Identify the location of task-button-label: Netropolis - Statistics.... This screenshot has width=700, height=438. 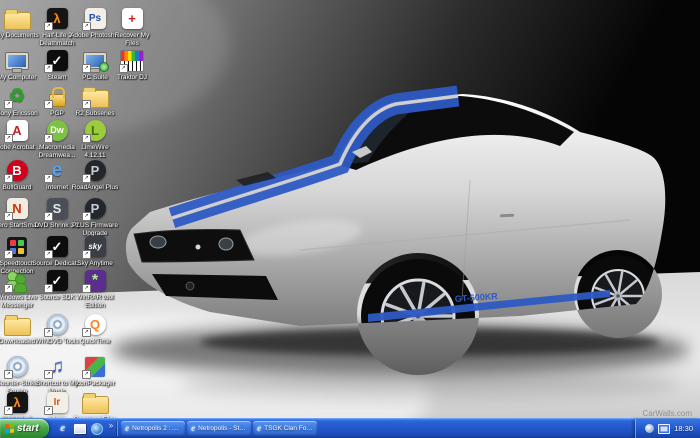
(222, 428).